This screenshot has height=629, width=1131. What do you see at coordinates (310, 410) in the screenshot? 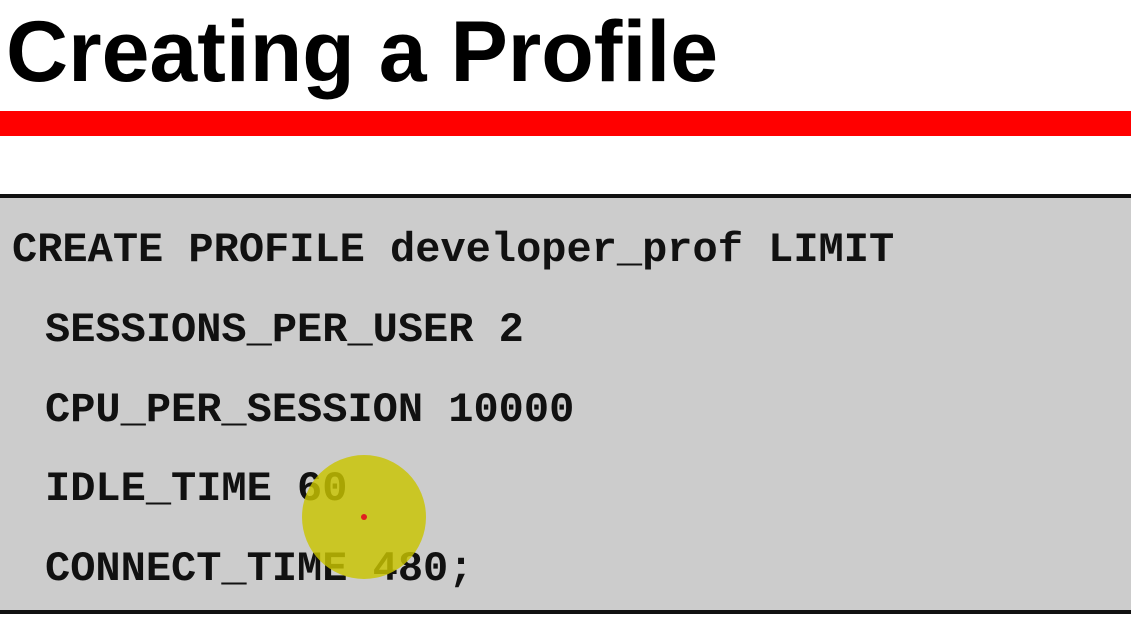
I see `code-line-cpu-per-session: CPU_PER_SESSION 10000` at bounding box center [310, 410].